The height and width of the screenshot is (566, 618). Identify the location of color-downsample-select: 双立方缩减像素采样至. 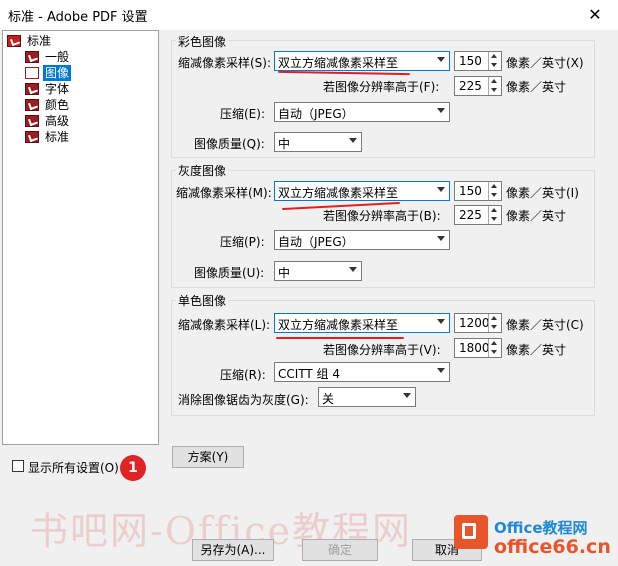
(362, 61).